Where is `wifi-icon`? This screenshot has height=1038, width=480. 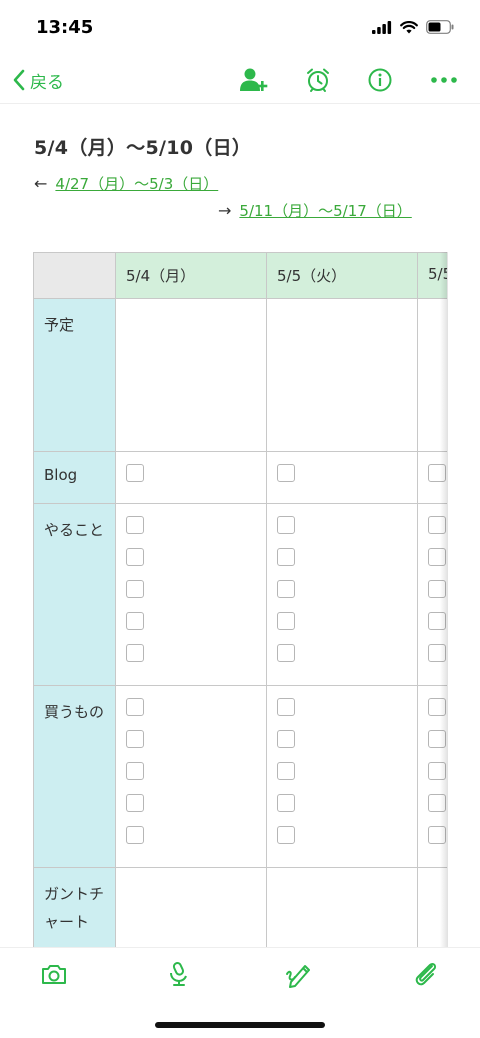 wifi-icon is located at coordinates (409, 26).